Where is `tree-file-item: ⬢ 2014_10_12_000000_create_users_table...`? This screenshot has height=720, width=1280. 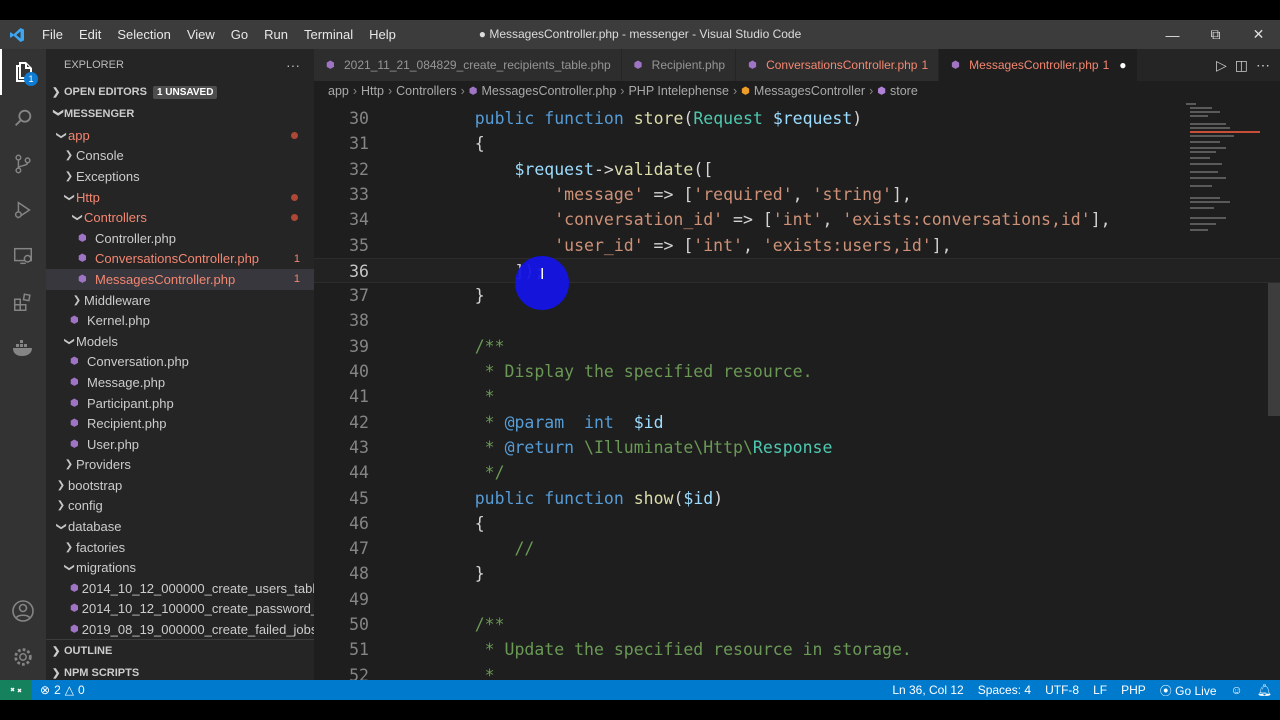 tree-file-item: ⬢ 2014_10_12_000000_create_users_table... is located at coordinates (180, 588).